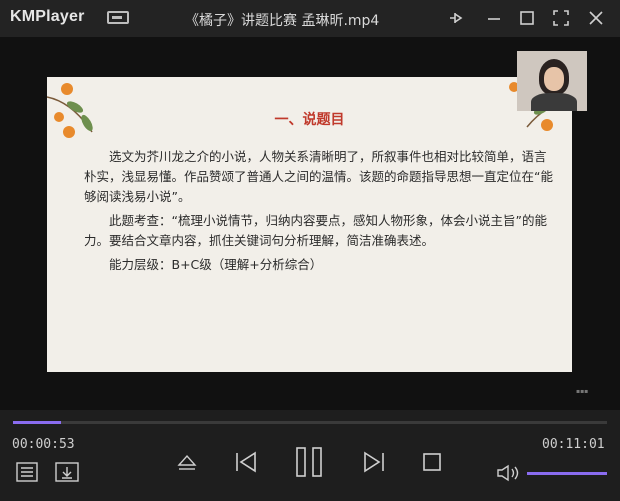 This screenshot has width=620, height=501. Describe the element at coordinates (494, 18) in the screenshot. I see `minimize-icon` at that location.